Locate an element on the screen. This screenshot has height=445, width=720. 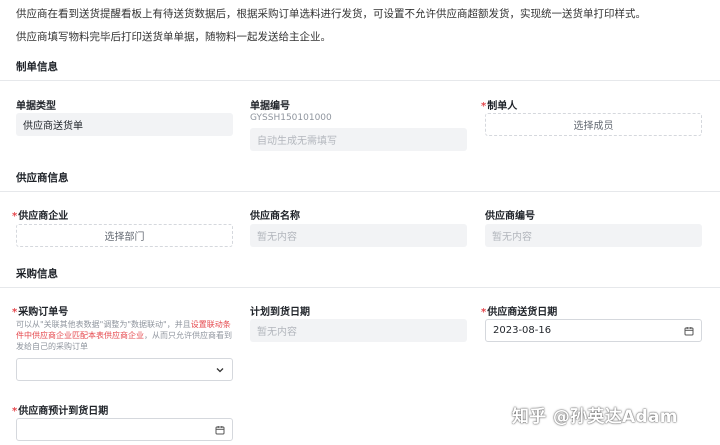
delivery-date-label: *供应商送货日期 is located at coordinates (519, 310).